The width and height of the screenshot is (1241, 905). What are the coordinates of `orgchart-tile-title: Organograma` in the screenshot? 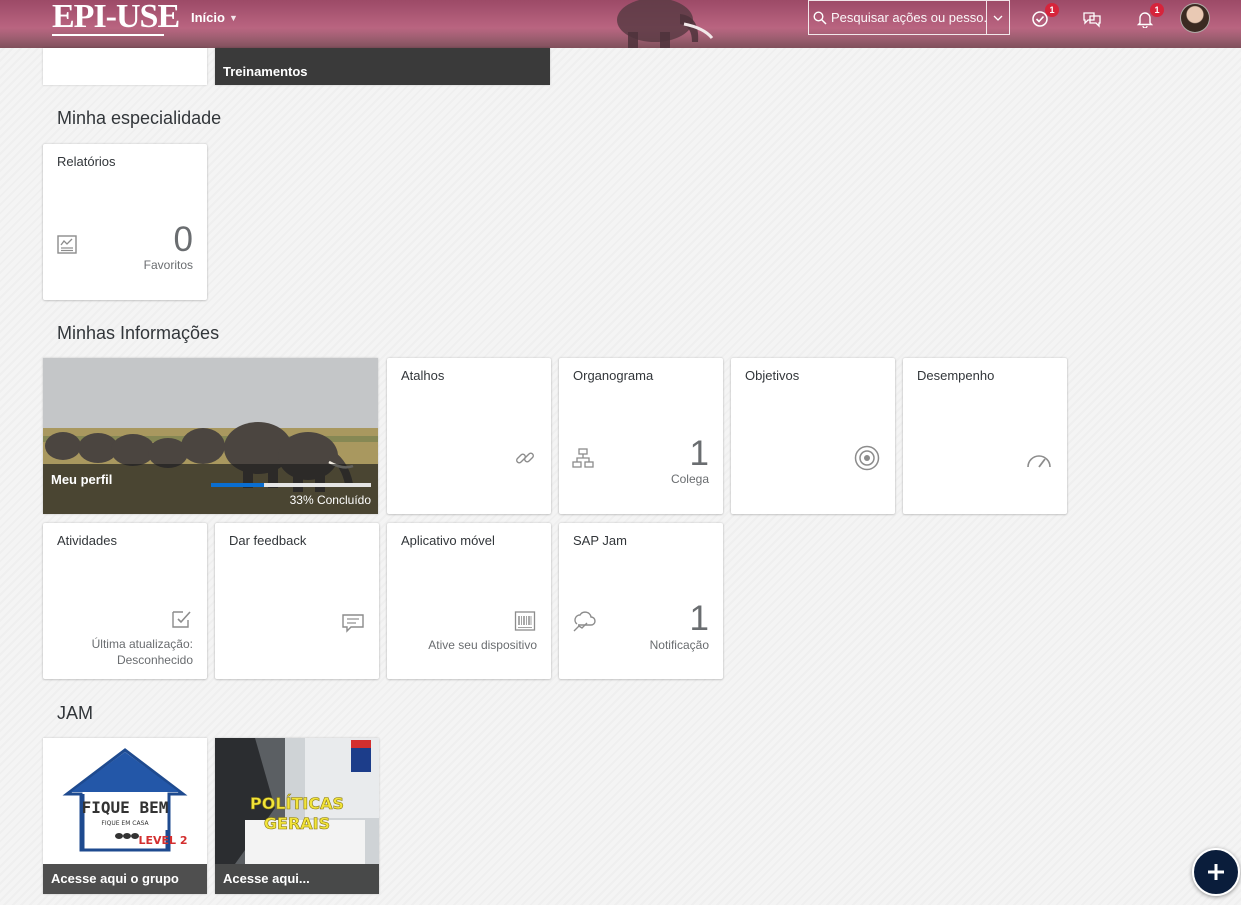 It's located at (613, 375).